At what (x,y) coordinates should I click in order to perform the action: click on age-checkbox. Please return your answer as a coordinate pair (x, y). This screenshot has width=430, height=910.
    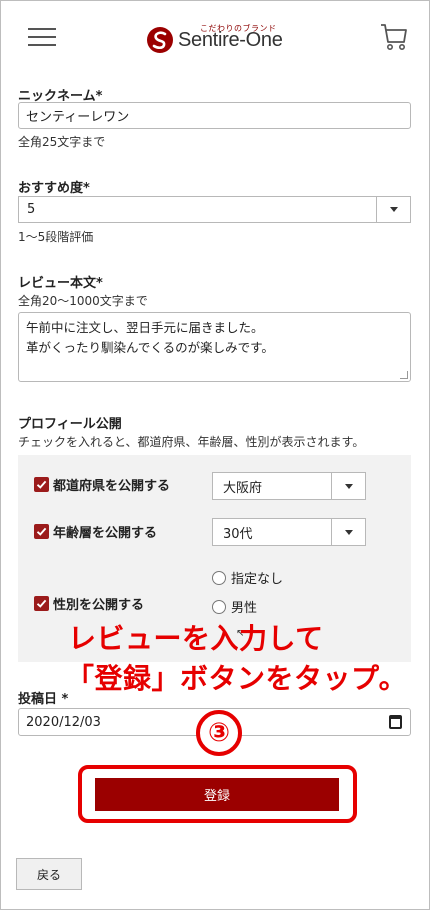
    Looking at the image, I should click on (41, 531).